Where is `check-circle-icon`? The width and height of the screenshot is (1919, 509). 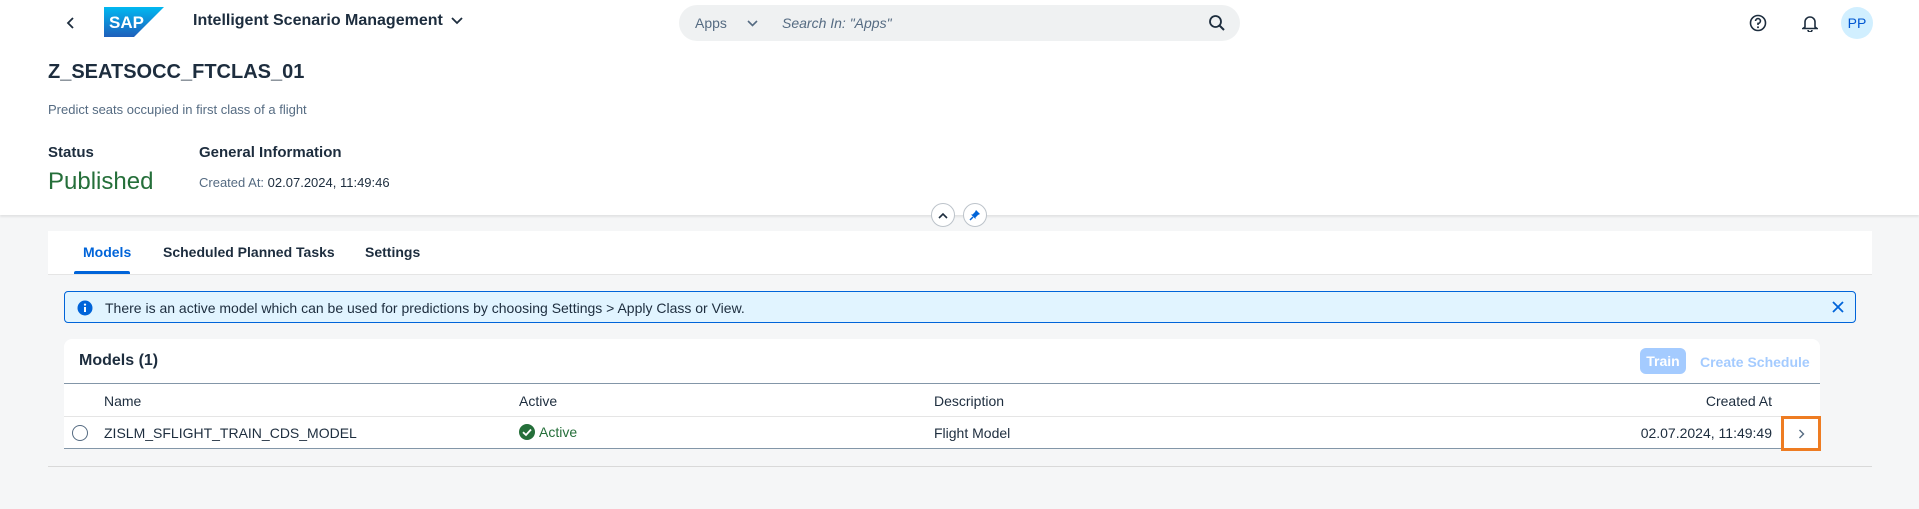
check-circle-icon is located at coordinates (527, 432).